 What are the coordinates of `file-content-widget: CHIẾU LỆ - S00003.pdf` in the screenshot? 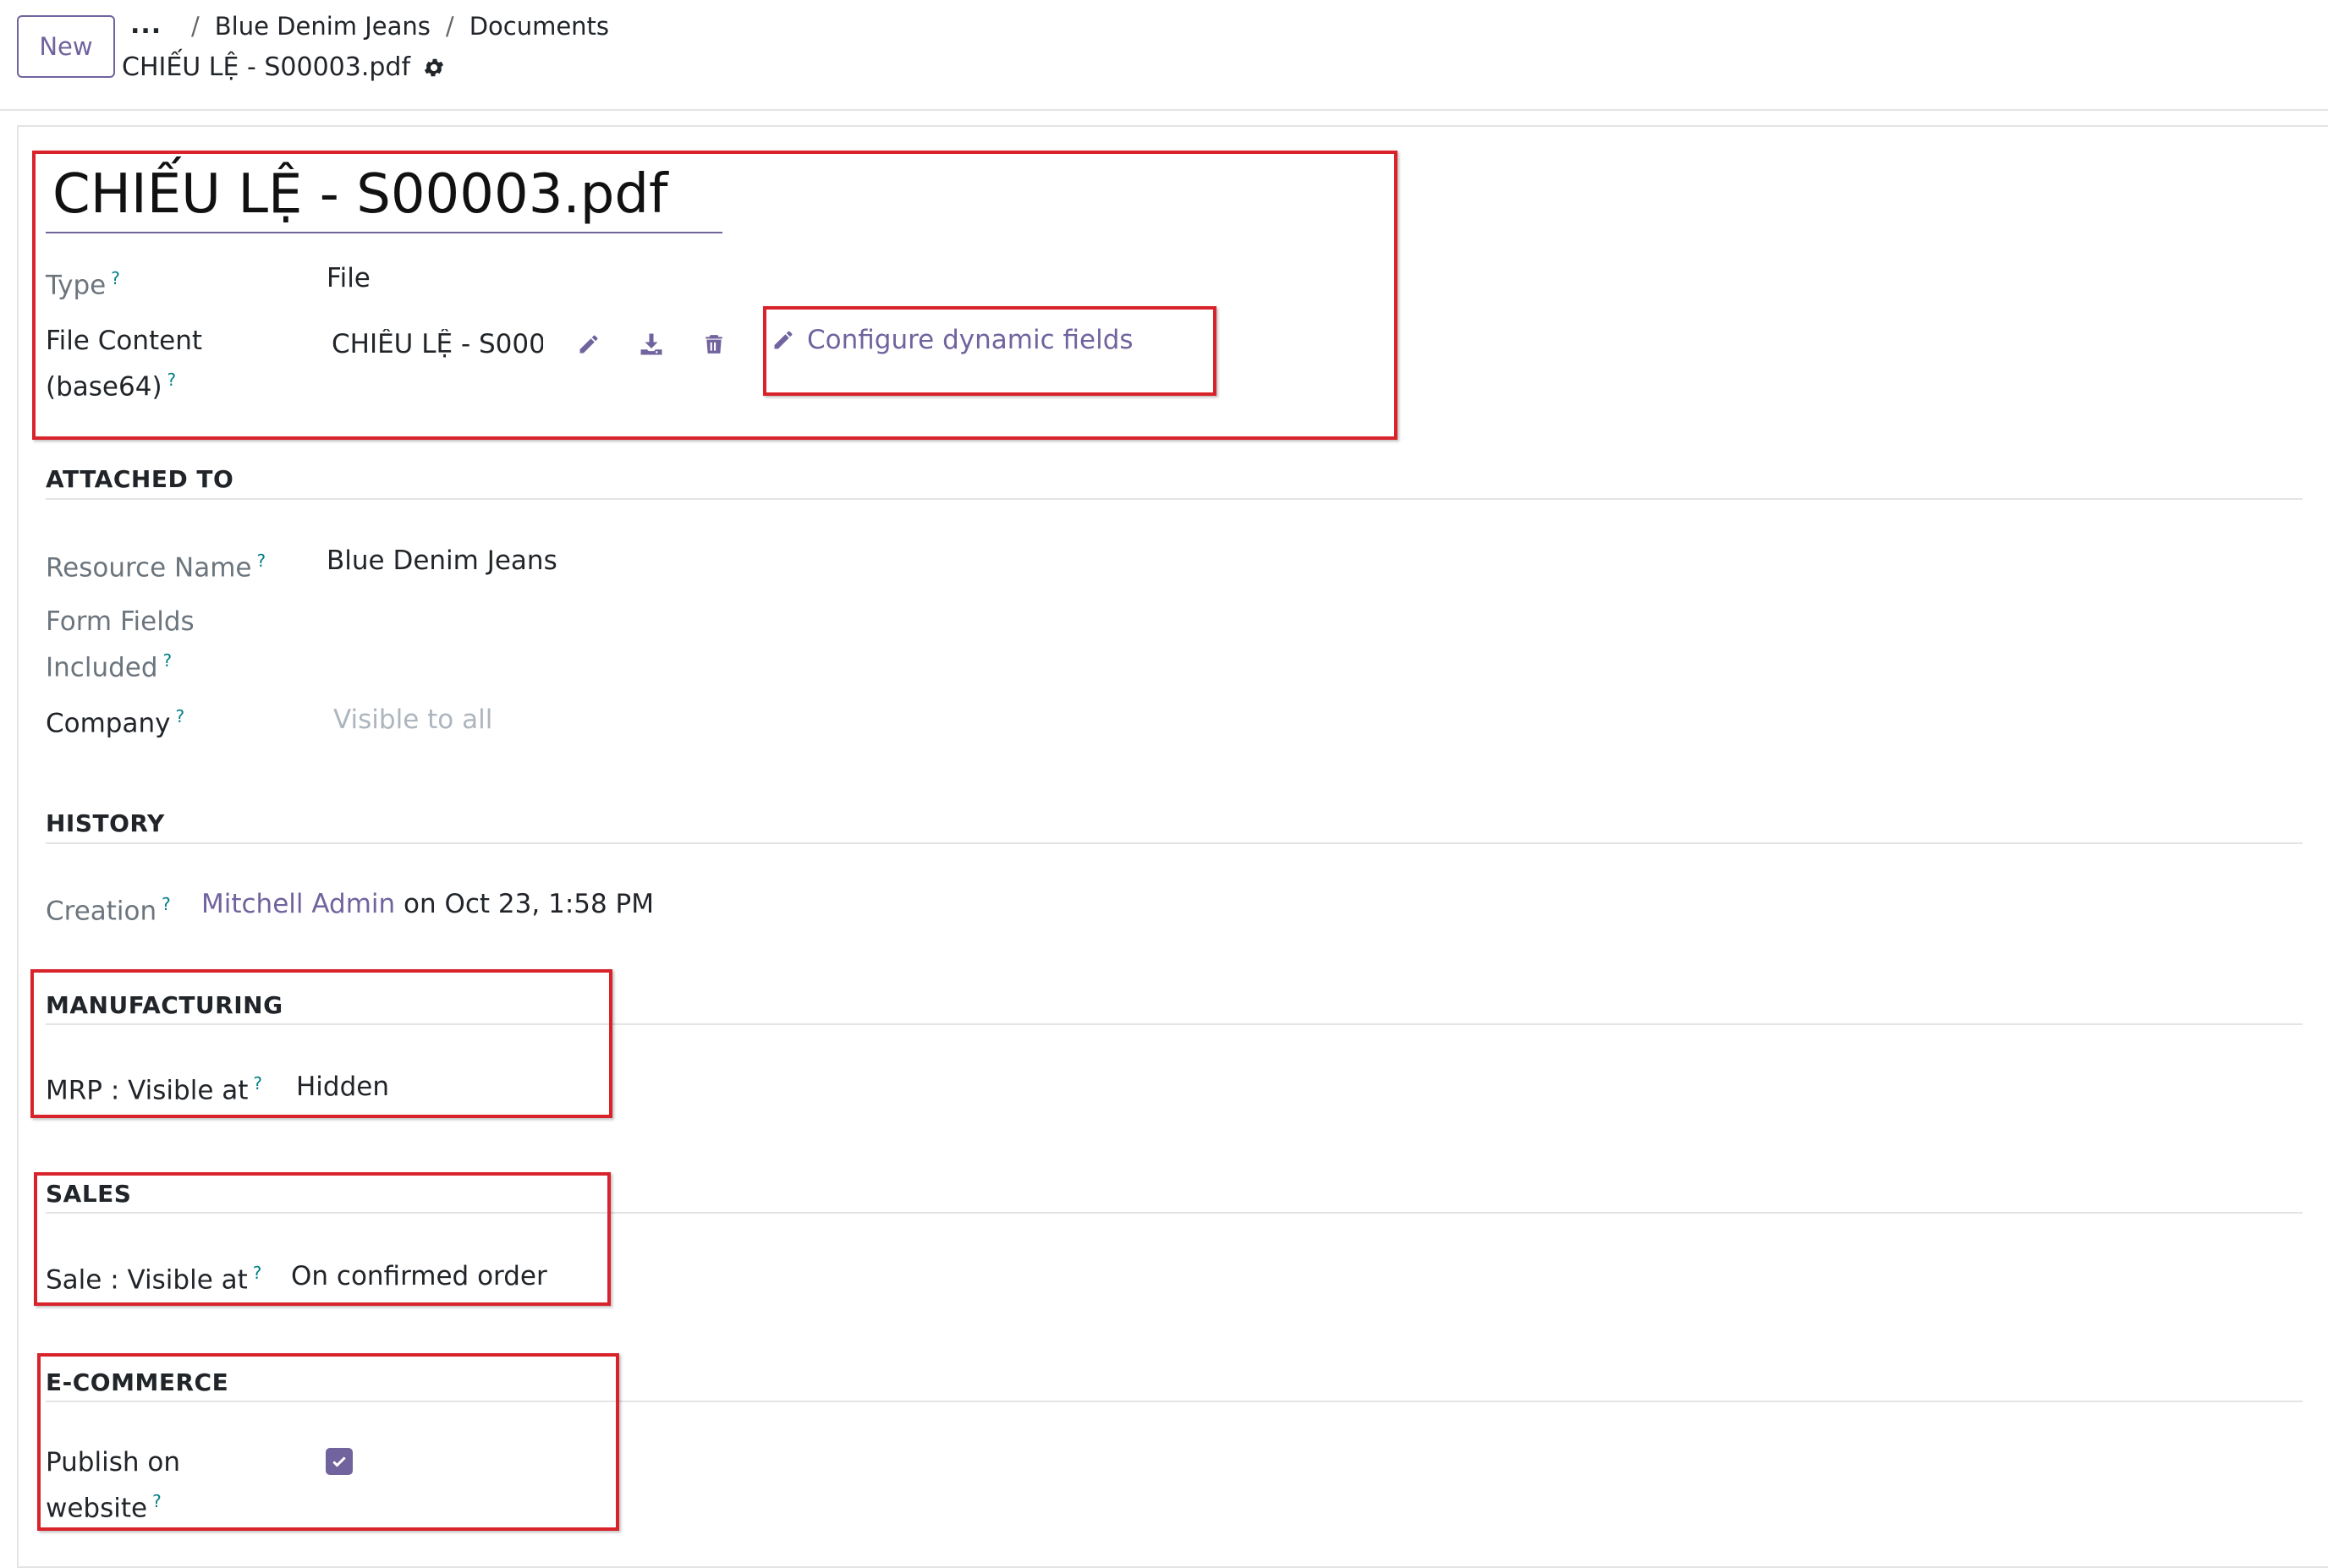 It's located at (531, 344).